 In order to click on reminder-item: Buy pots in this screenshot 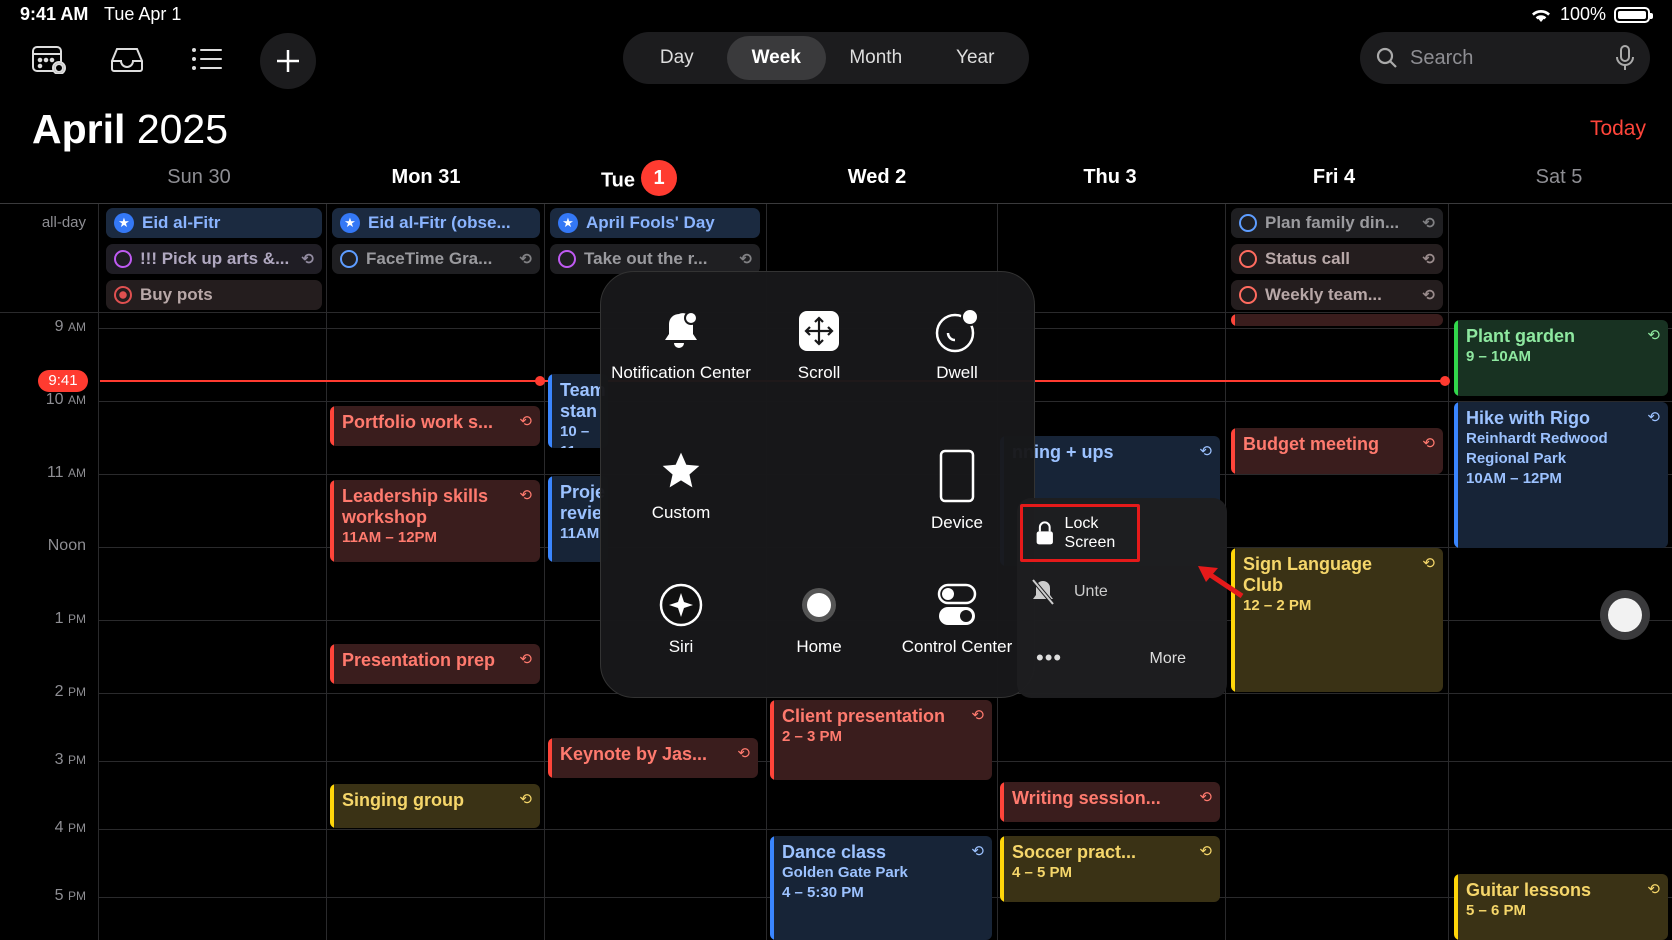, I will do `click(214, 295)`.